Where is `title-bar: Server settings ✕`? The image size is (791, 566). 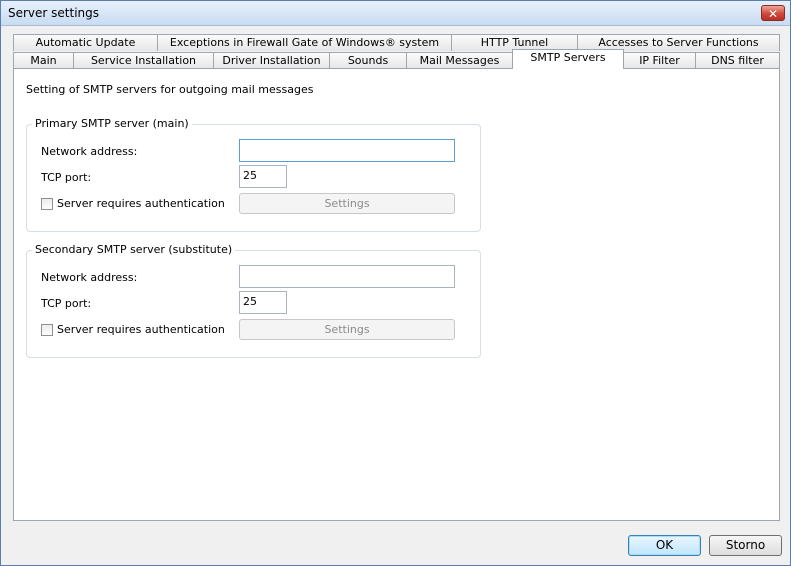
title-bar: Server settings ✕ is located at coordinates (395, 13).